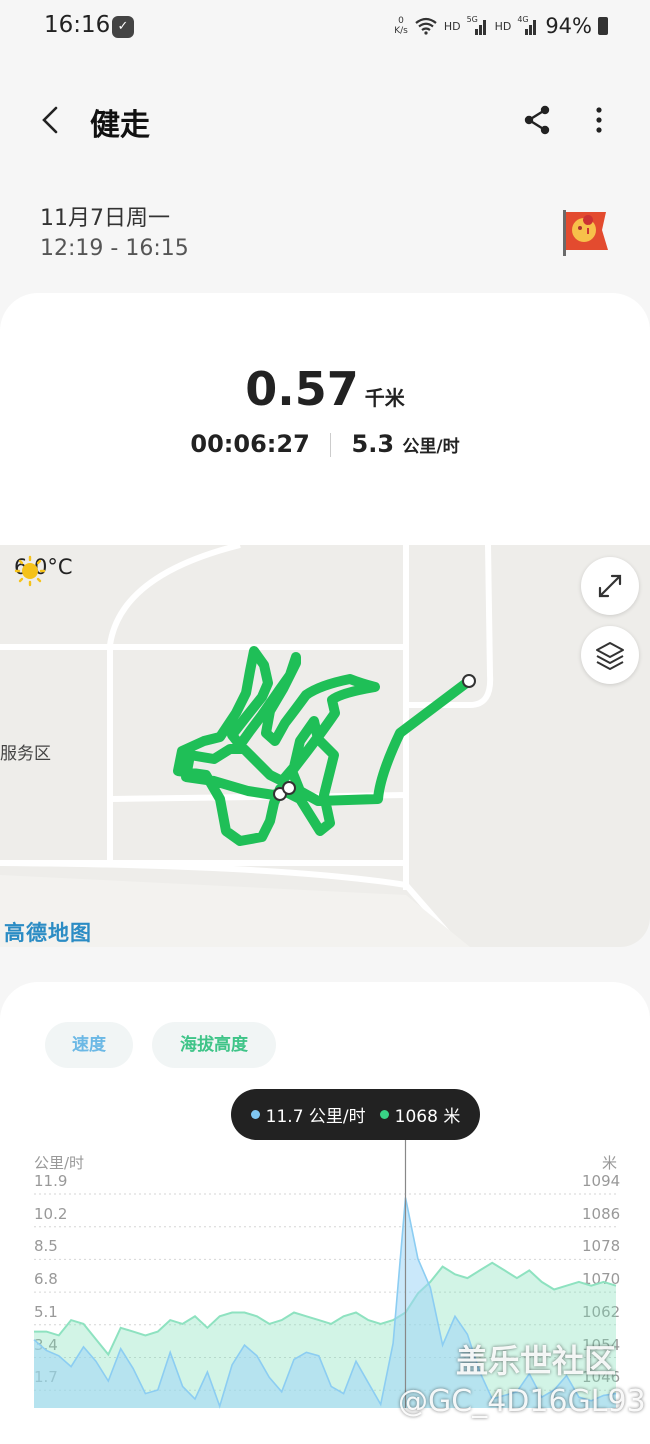 This screenshot has height=1444, width=650. Describe the element at coordinates (536, 1361) in the screenshot. I see `watermark-community: 盖乐世社区` at that location.